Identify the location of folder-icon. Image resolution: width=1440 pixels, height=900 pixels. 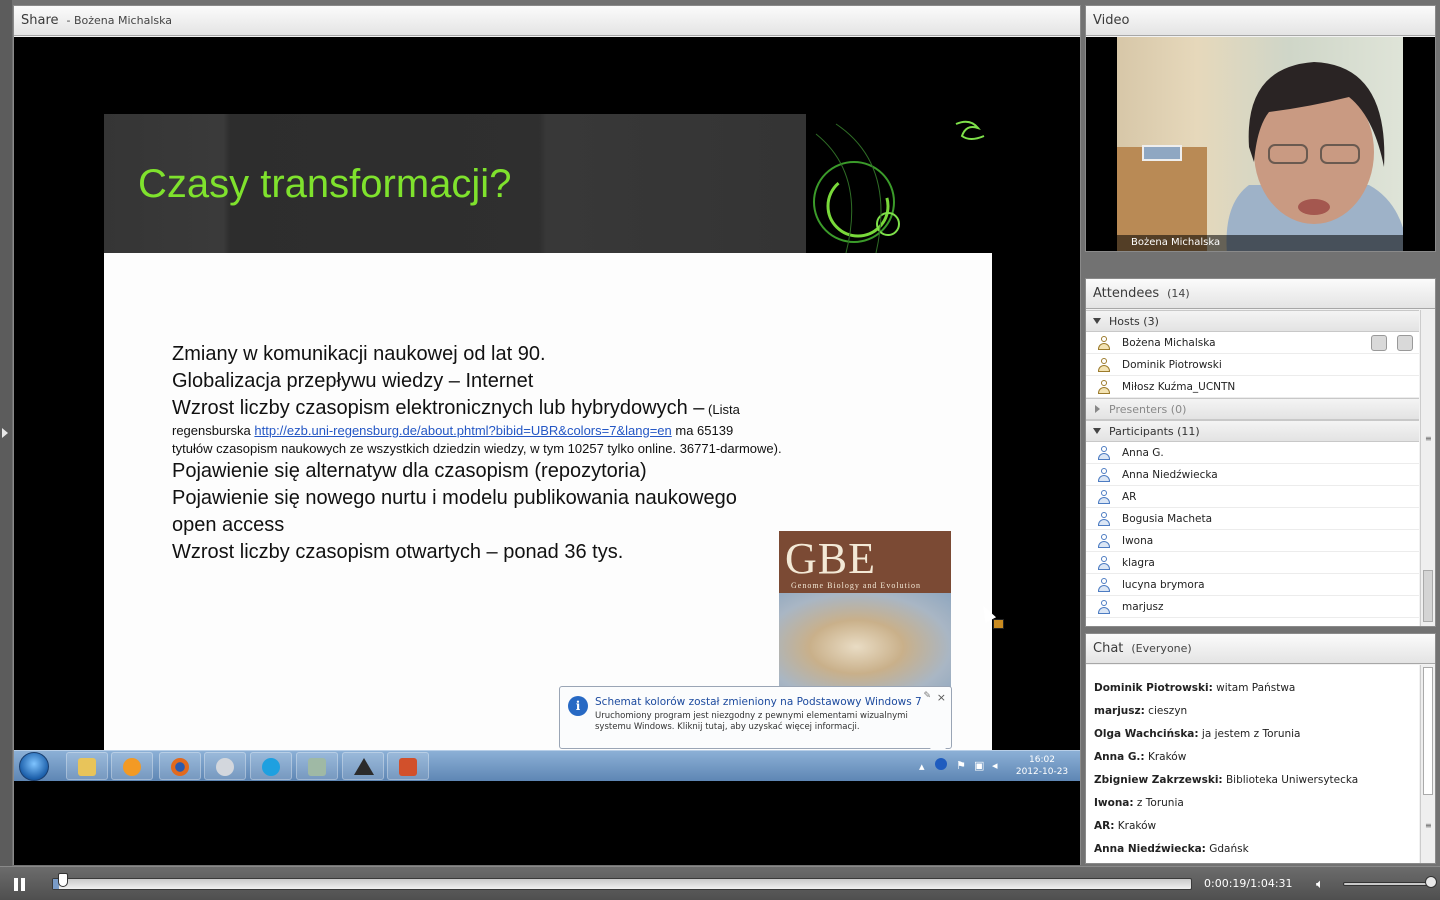
(87, 767).